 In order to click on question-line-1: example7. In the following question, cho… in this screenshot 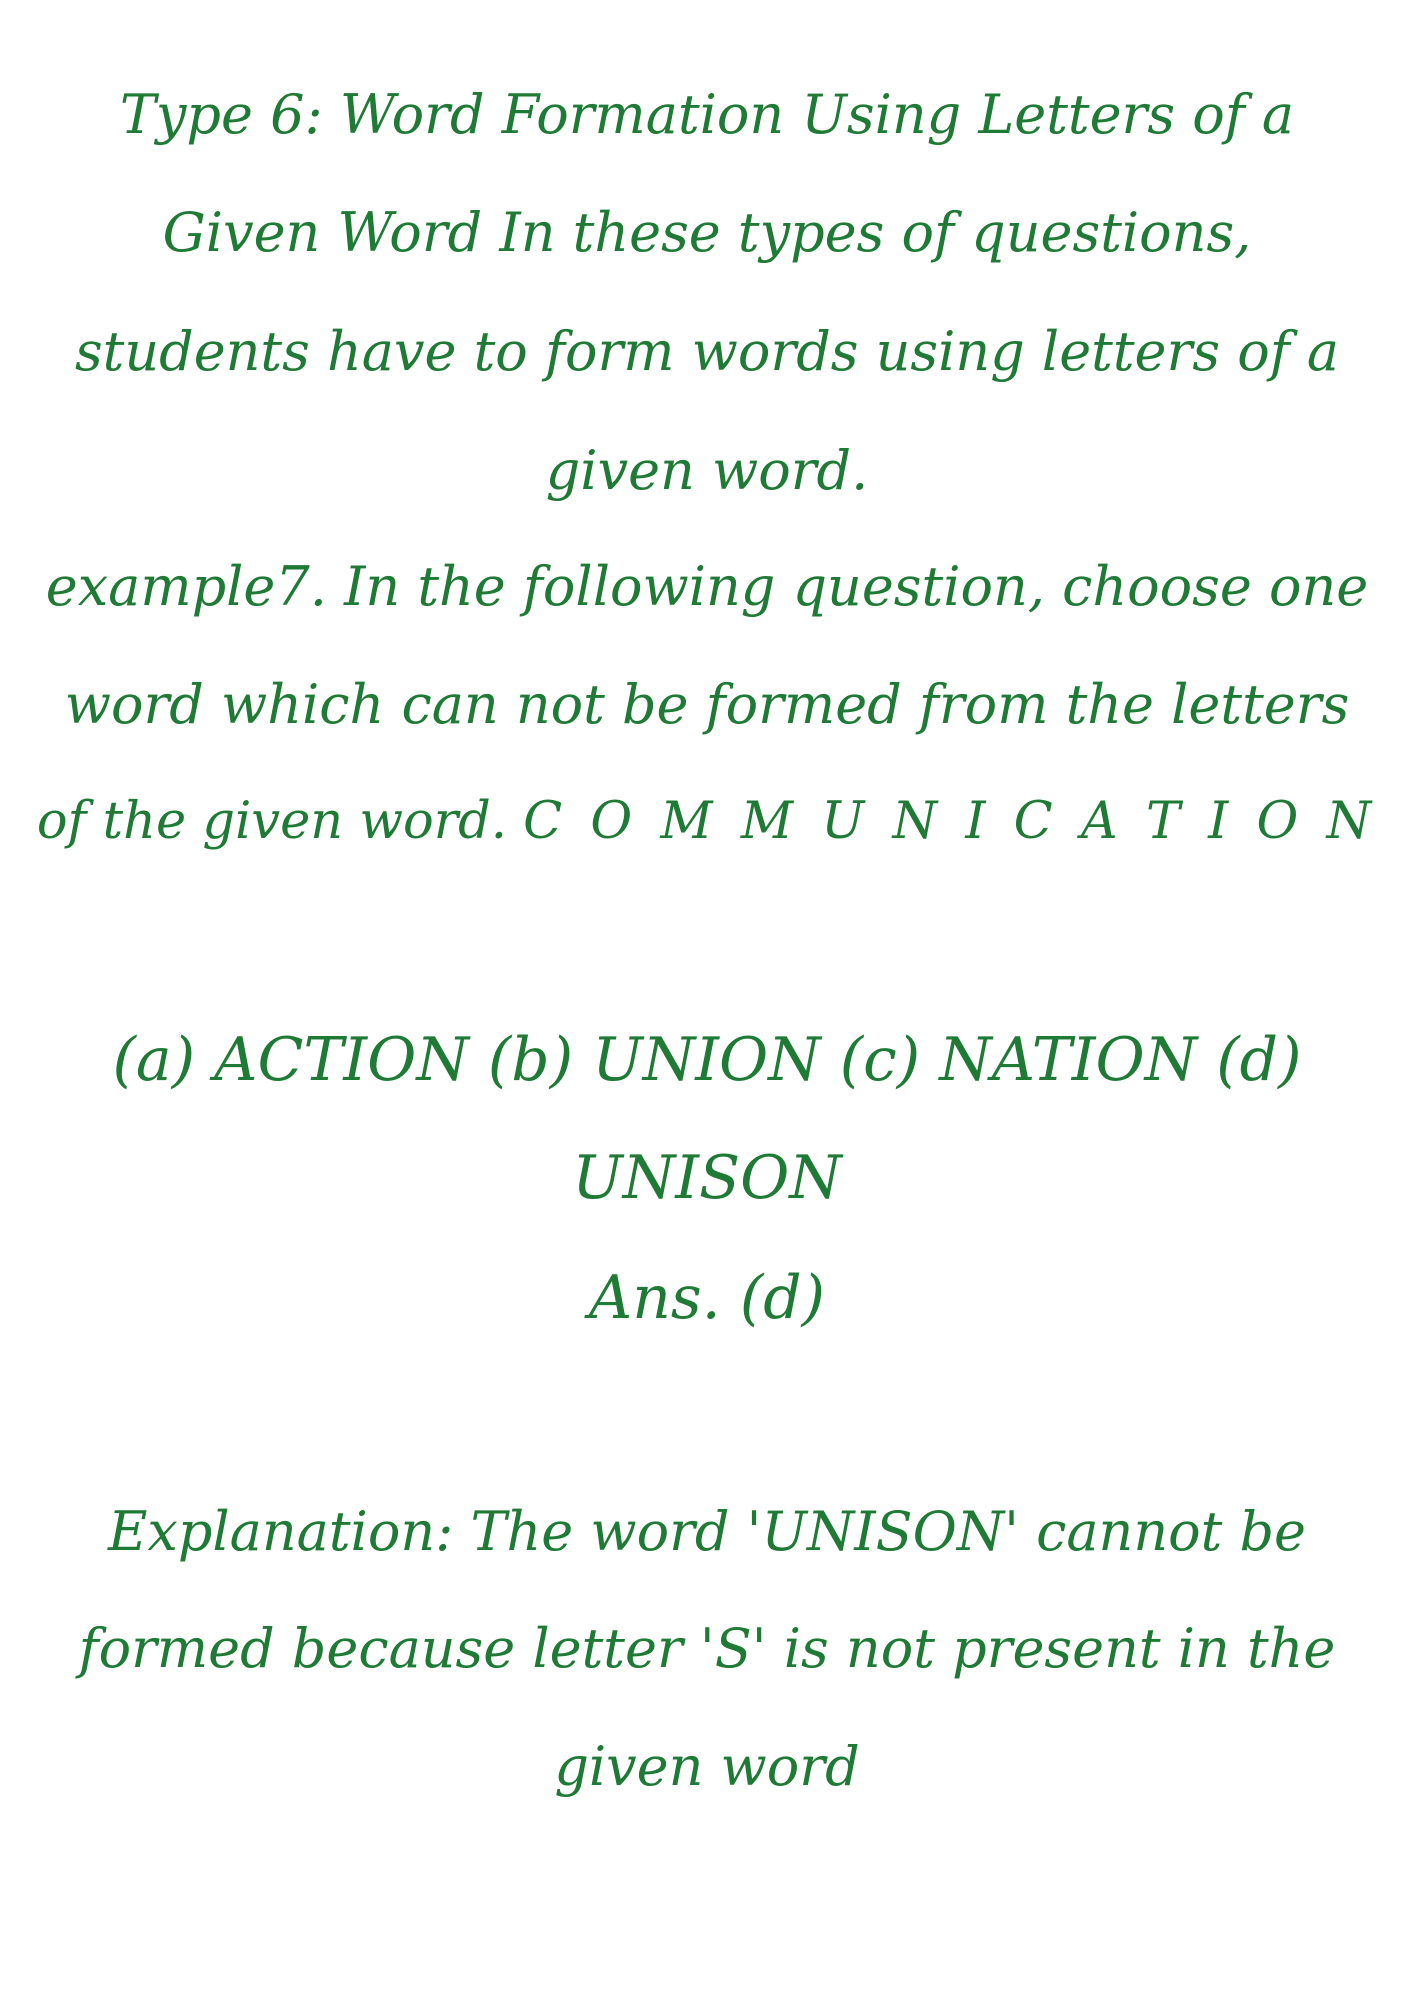, I will do `click(707, 586)`.